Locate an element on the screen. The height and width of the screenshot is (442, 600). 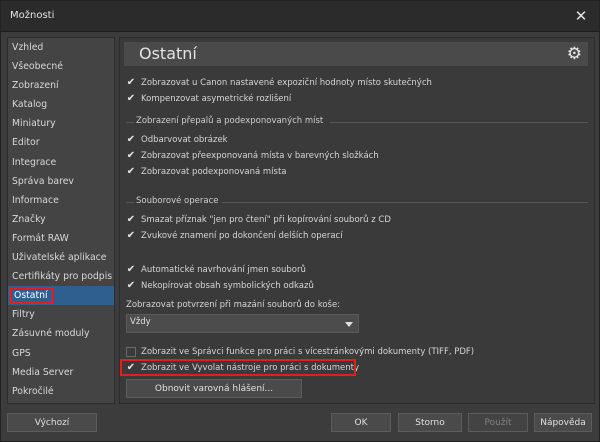
default-button: Výchozí is located at coordinates (52, 422).